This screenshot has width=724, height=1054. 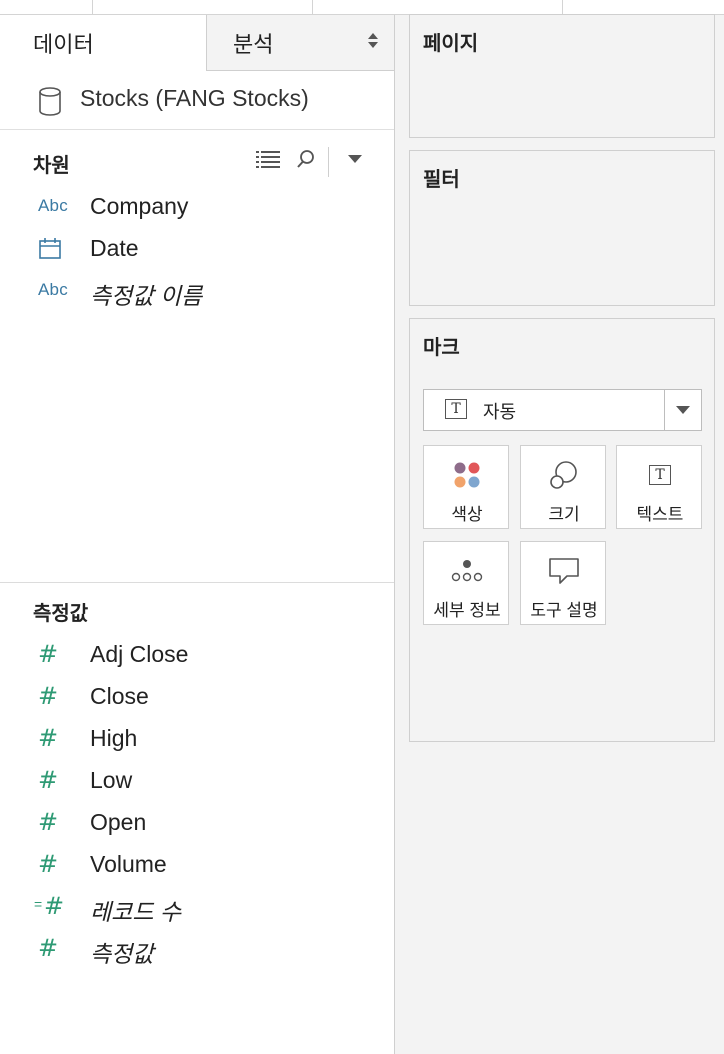 What do you see at coordinates (139, 206) in the screenshot?
I see `field-label: Company` at bounding box center [139, 206].